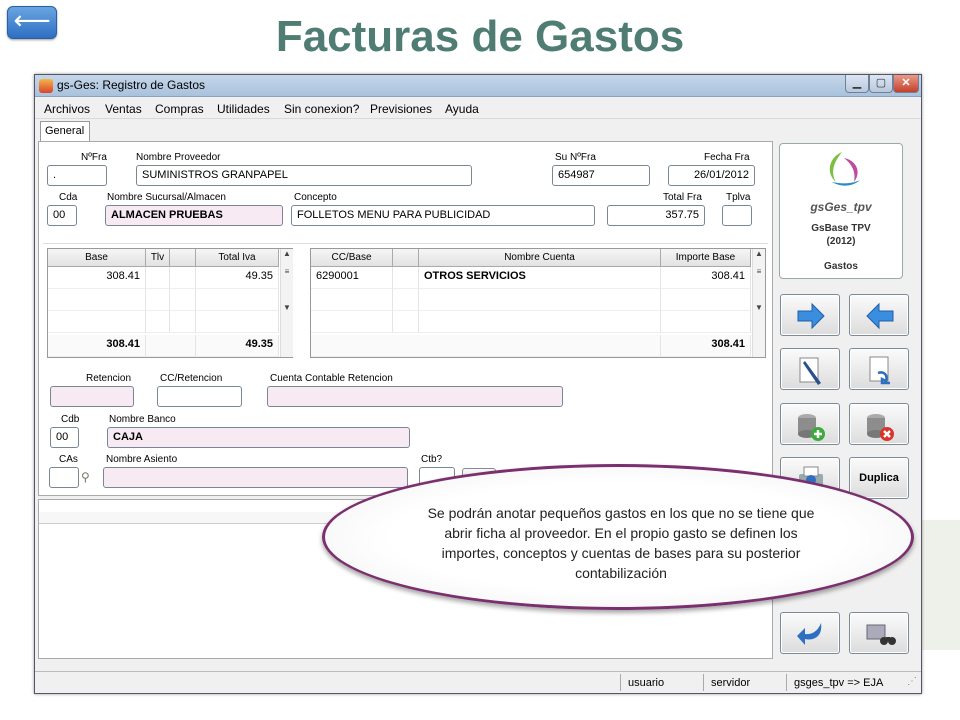 This screenshot has width=960, height=720. I want to click on nfra-label: NºFra, so click(94, 157).